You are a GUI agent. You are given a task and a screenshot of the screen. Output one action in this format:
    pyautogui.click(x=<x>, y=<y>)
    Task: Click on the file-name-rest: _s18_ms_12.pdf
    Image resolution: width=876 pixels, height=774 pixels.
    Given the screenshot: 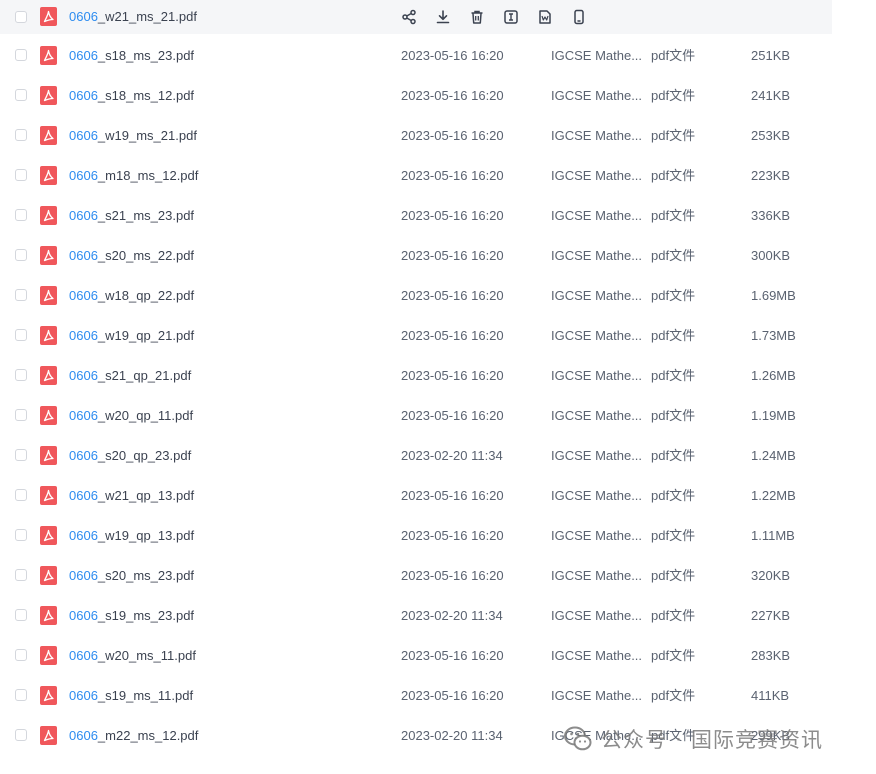 What is the action you would take?
    pyautogui.click(x=146, y=95)
    